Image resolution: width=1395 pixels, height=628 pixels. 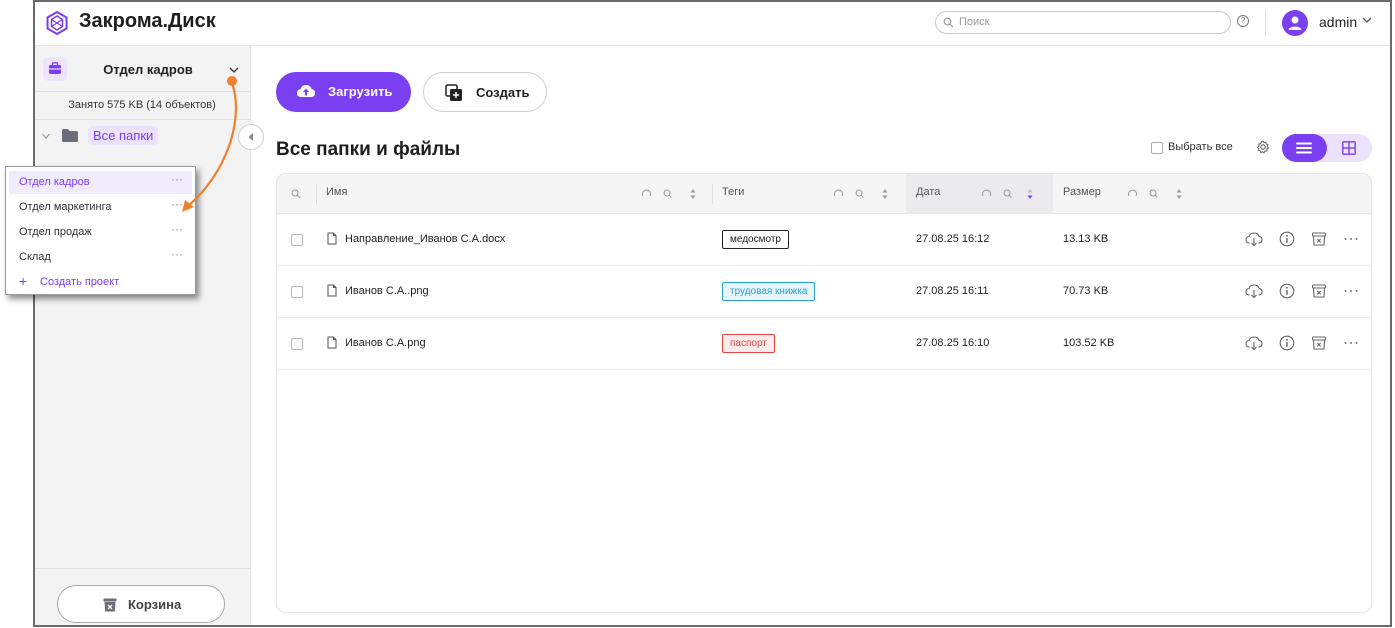 I want to click on create-label: Создать, so click(x=503, y=92).